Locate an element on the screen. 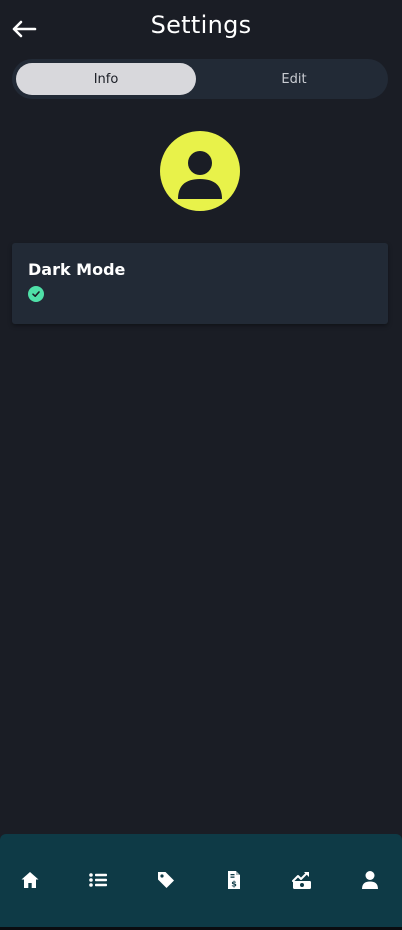  nav-list is located at coordinates (98, 880).